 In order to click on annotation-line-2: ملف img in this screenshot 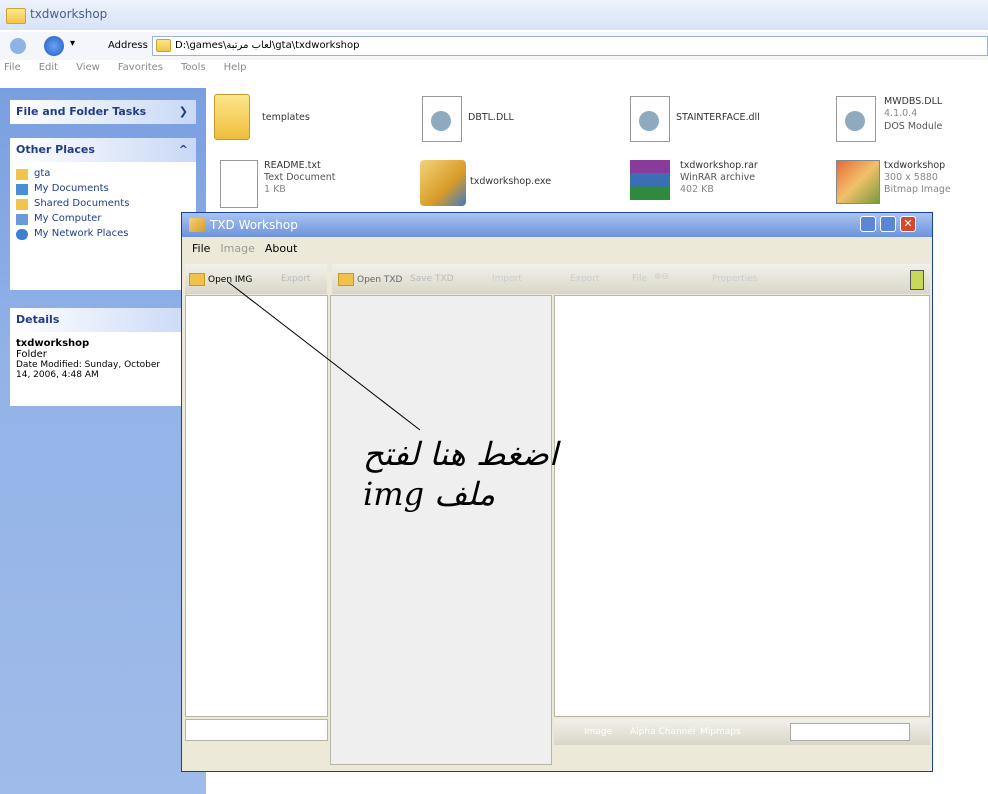, I will do `click(429, 494)`.